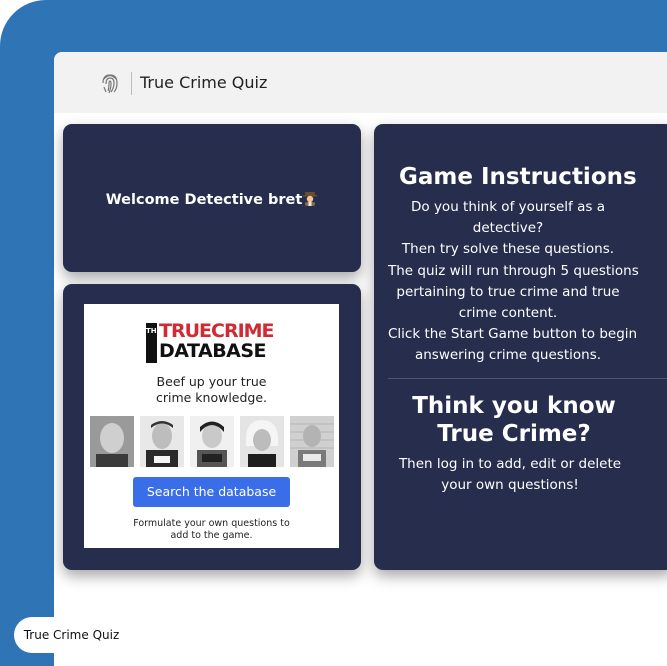 The height and width of the screenshot is (666, 667). What do you see at coordinates (508, 249) in the screenshot?
I see `instructions-line: Then try solve these questions.` at bounding box center [508, 249].